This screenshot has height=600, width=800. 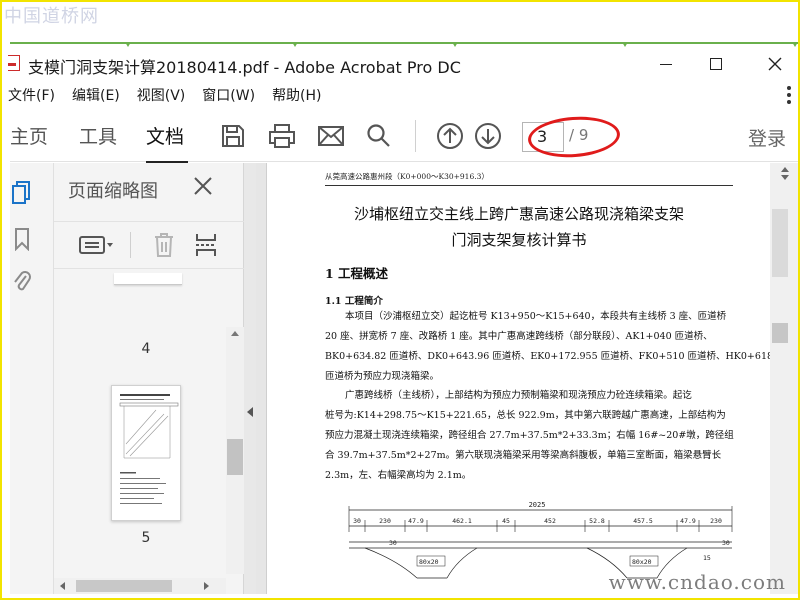 I want to click on maximize-button, so click(x=716, y=64).